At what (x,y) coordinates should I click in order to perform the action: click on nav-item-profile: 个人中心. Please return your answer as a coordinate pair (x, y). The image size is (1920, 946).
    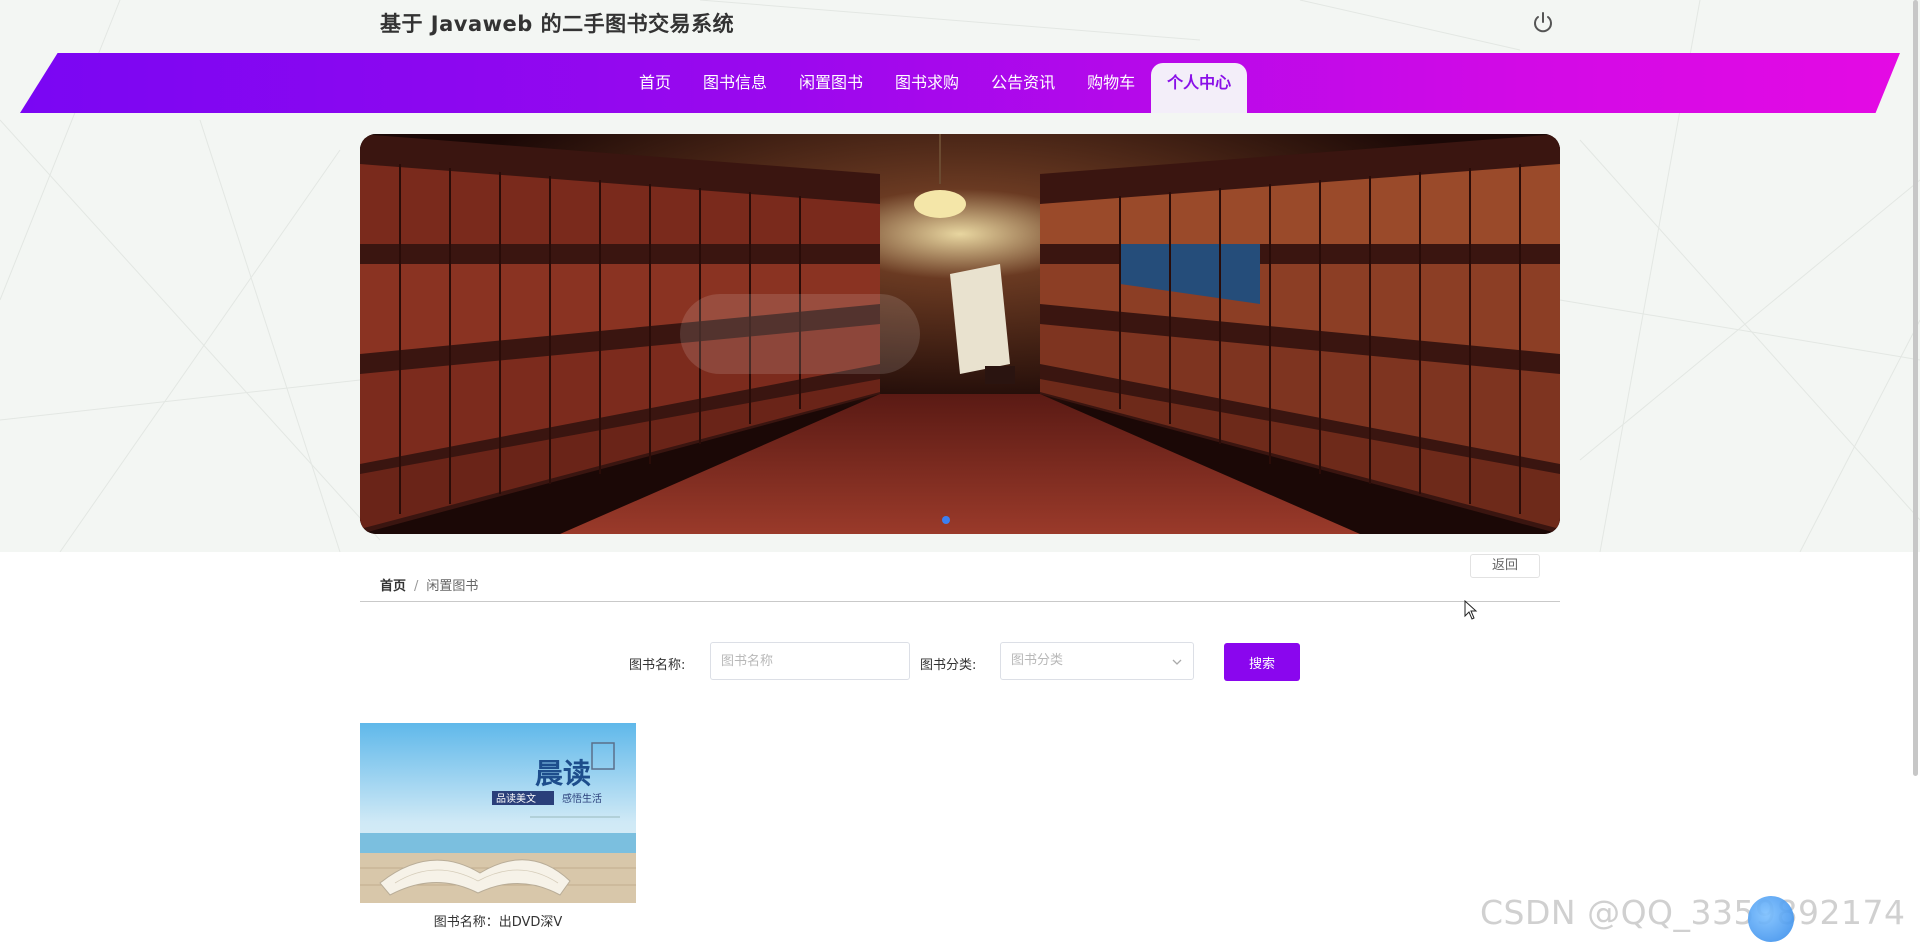
    Looking at the image, I should click on (1199, 88).